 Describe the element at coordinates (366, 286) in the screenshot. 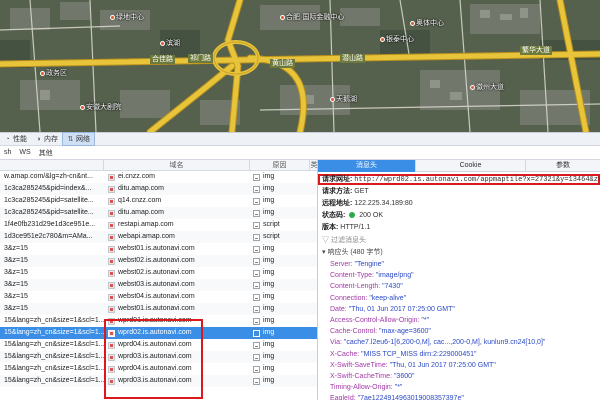

I see `response-header-line: Content-Length: "7430"` at that location.